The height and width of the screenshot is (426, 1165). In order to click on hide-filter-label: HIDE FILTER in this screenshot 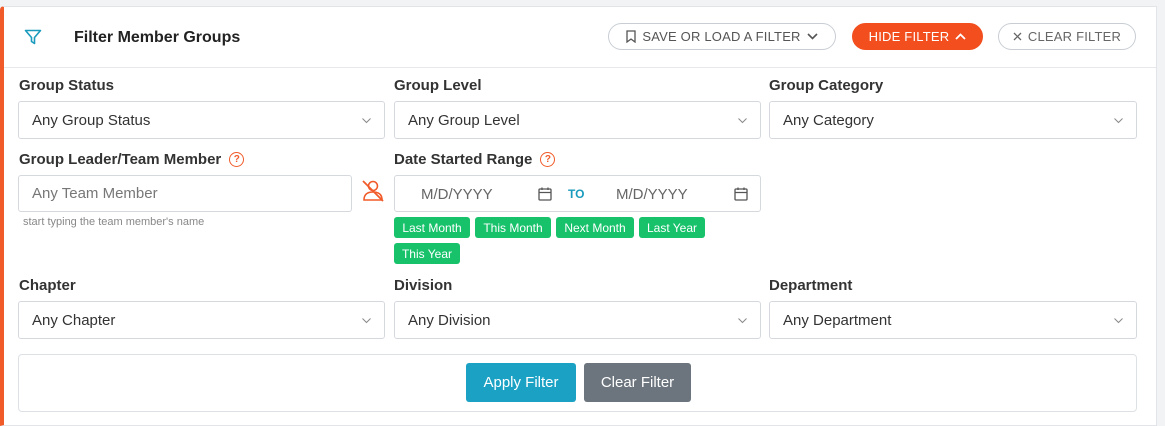, I will do `click(909, 36)`.